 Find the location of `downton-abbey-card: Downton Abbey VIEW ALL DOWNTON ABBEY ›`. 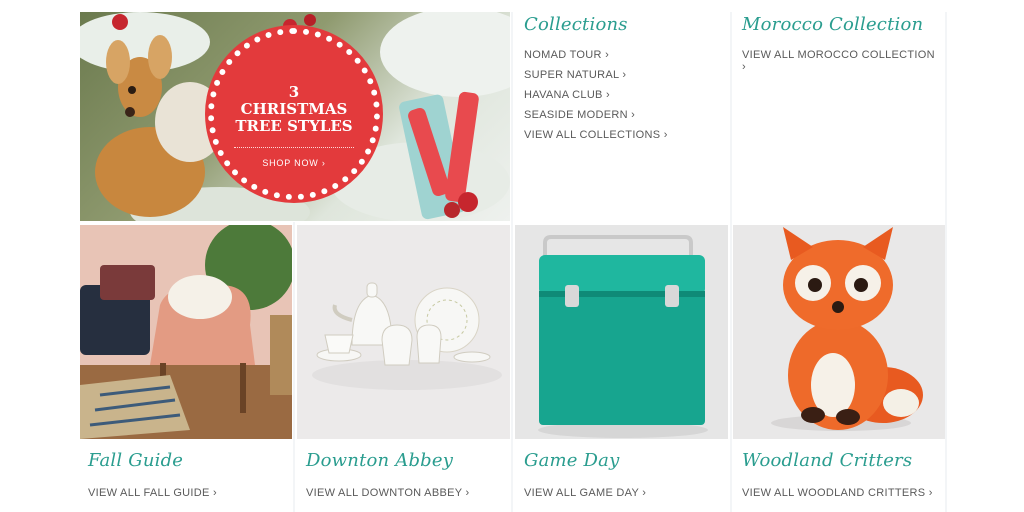

downton-abbey-card: Downton Abbey VIEW ALL DOWNTON ABBEY › is located at coordinates (406, 474).